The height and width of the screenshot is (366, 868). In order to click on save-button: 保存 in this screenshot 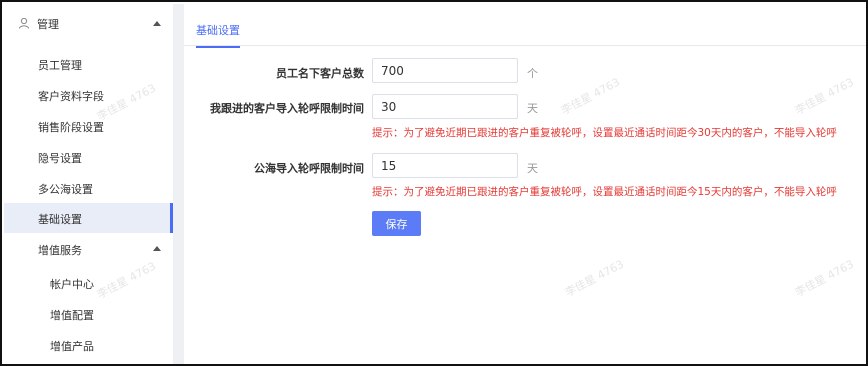, I will do `click(396, 223)`.